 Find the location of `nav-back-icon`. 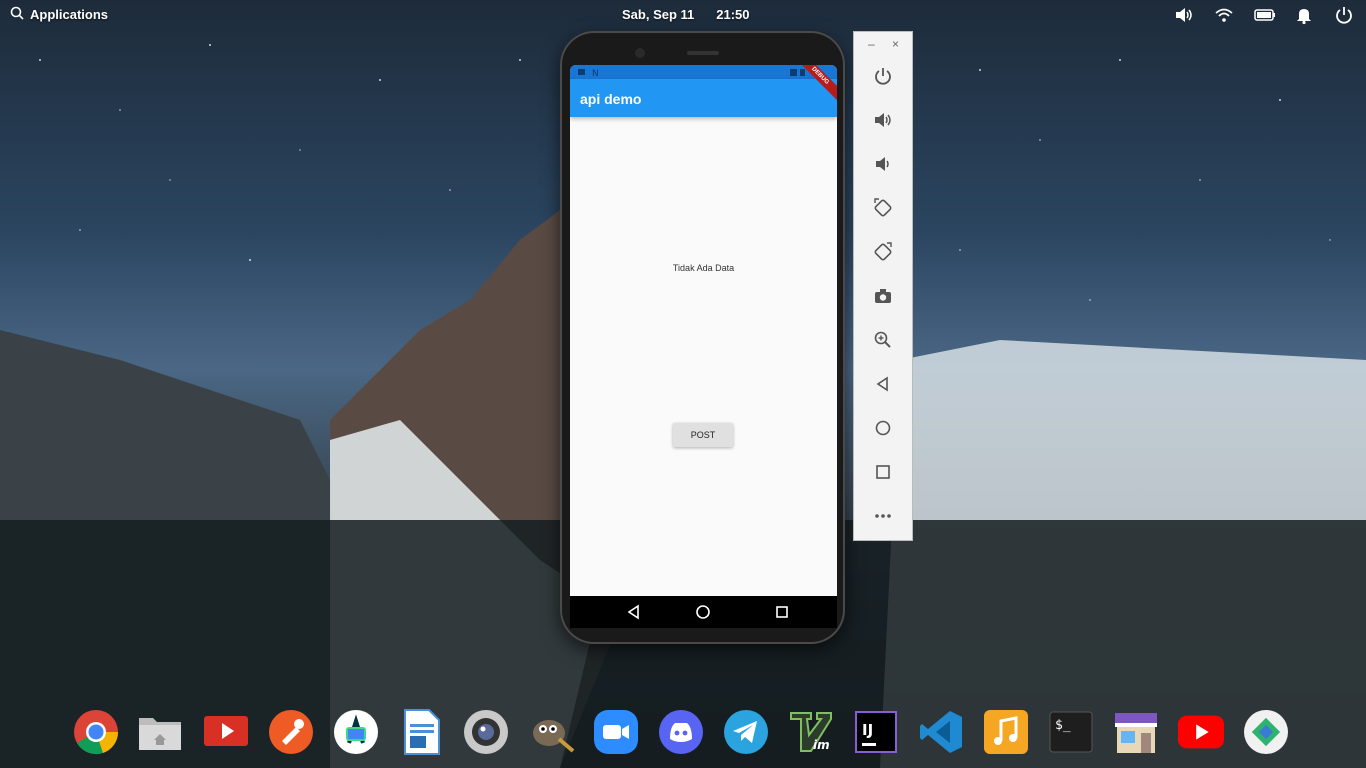

nav-back-icon is located at coordinates (634, 612).